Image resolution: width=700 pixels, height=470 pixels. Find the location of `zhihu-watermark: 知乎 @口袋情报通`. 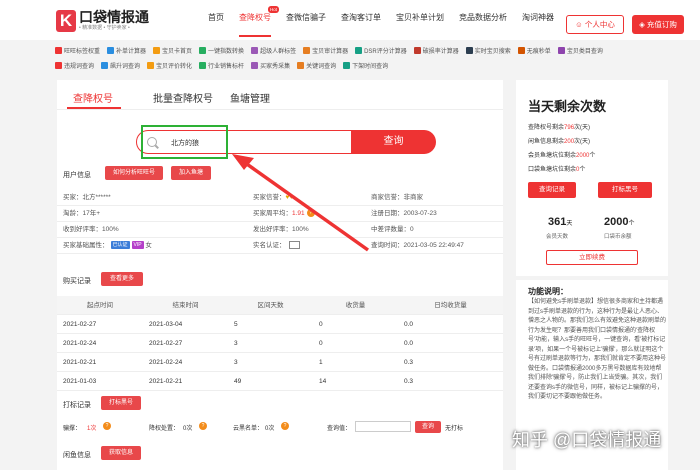

zhihu-watermark: 知乎 @口袋情报通 is located at coordinates (587, 440).